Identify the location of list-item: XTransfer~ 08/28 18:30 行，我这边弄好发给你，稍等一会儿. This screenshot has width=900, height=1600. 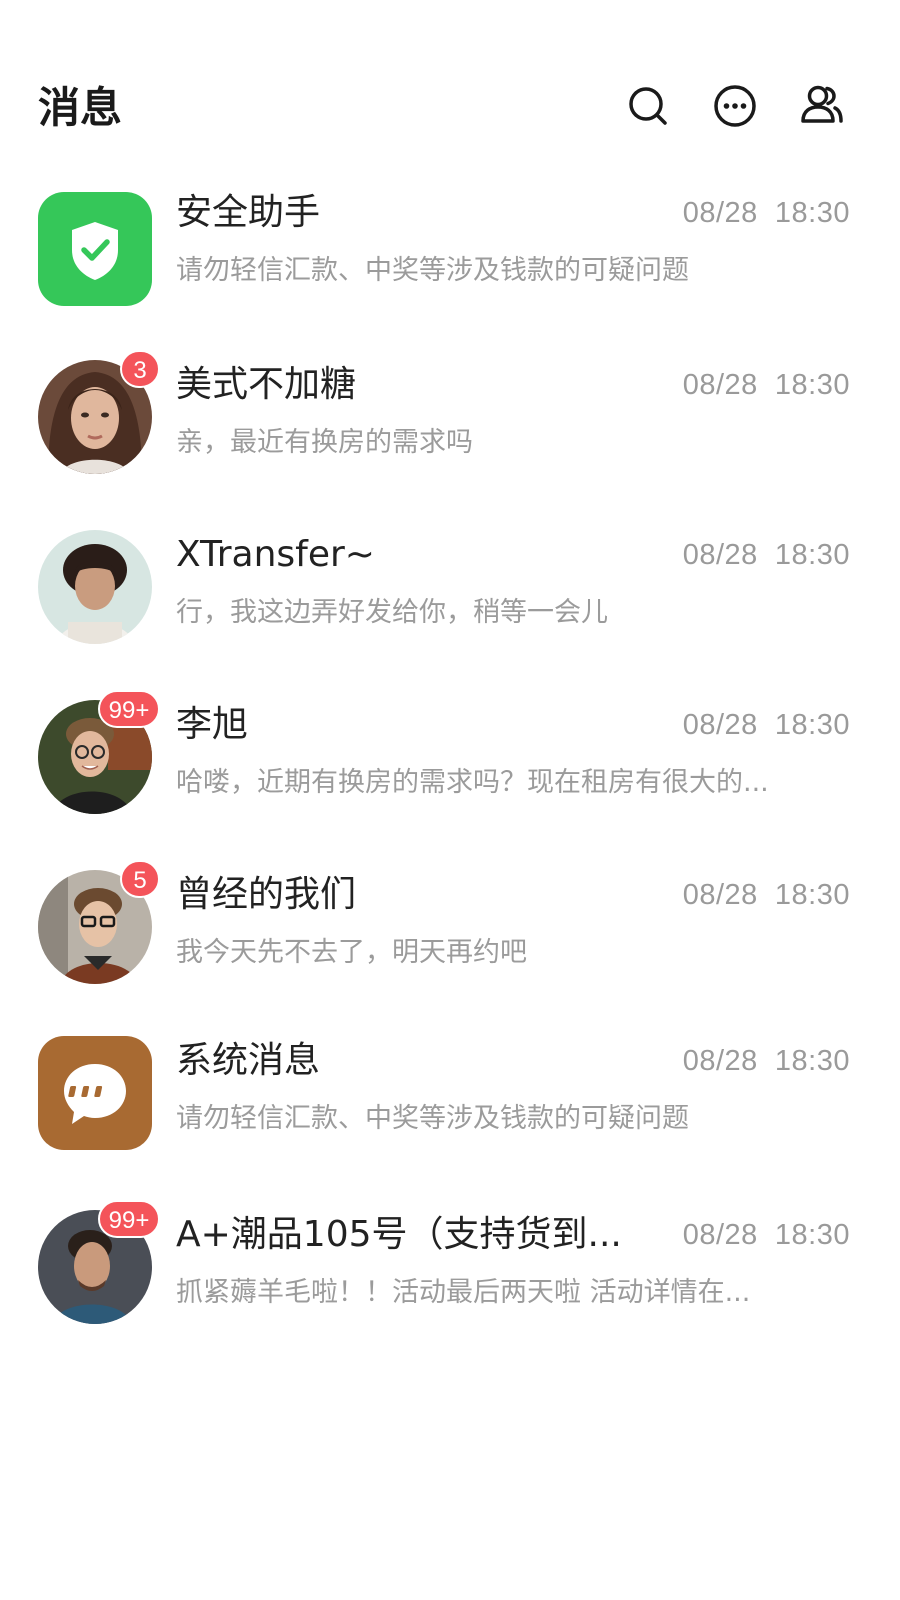
(450, 587).